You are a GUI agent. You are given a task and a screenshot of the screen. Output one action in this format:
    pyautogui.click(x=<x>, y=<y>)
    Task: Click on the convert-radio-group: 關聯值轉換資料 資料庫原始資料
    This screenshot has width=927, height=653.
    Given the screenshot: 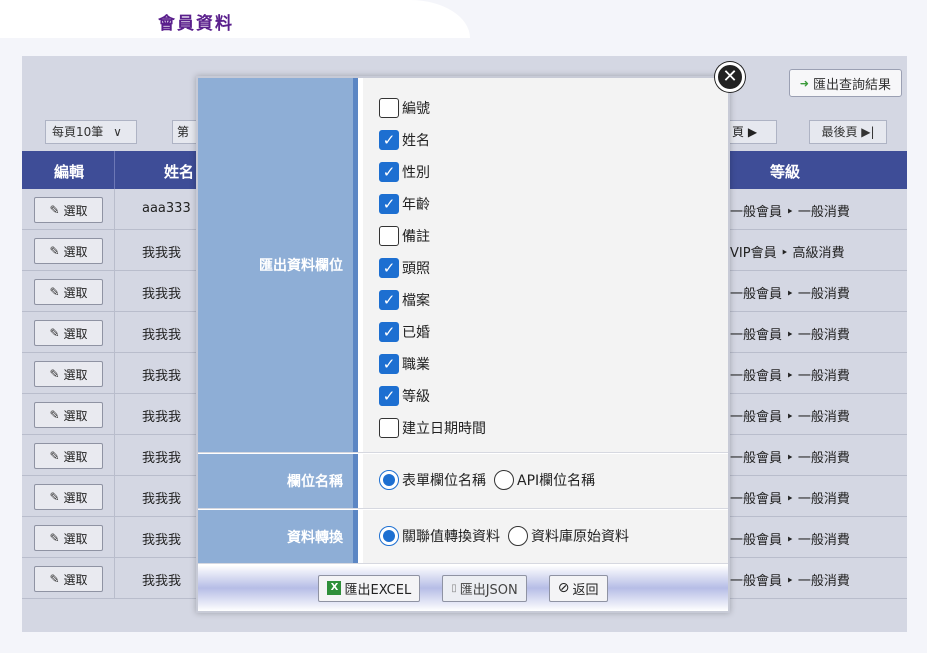 What is the action you would take?
    pyautogui.click(x=504, y=536)
    